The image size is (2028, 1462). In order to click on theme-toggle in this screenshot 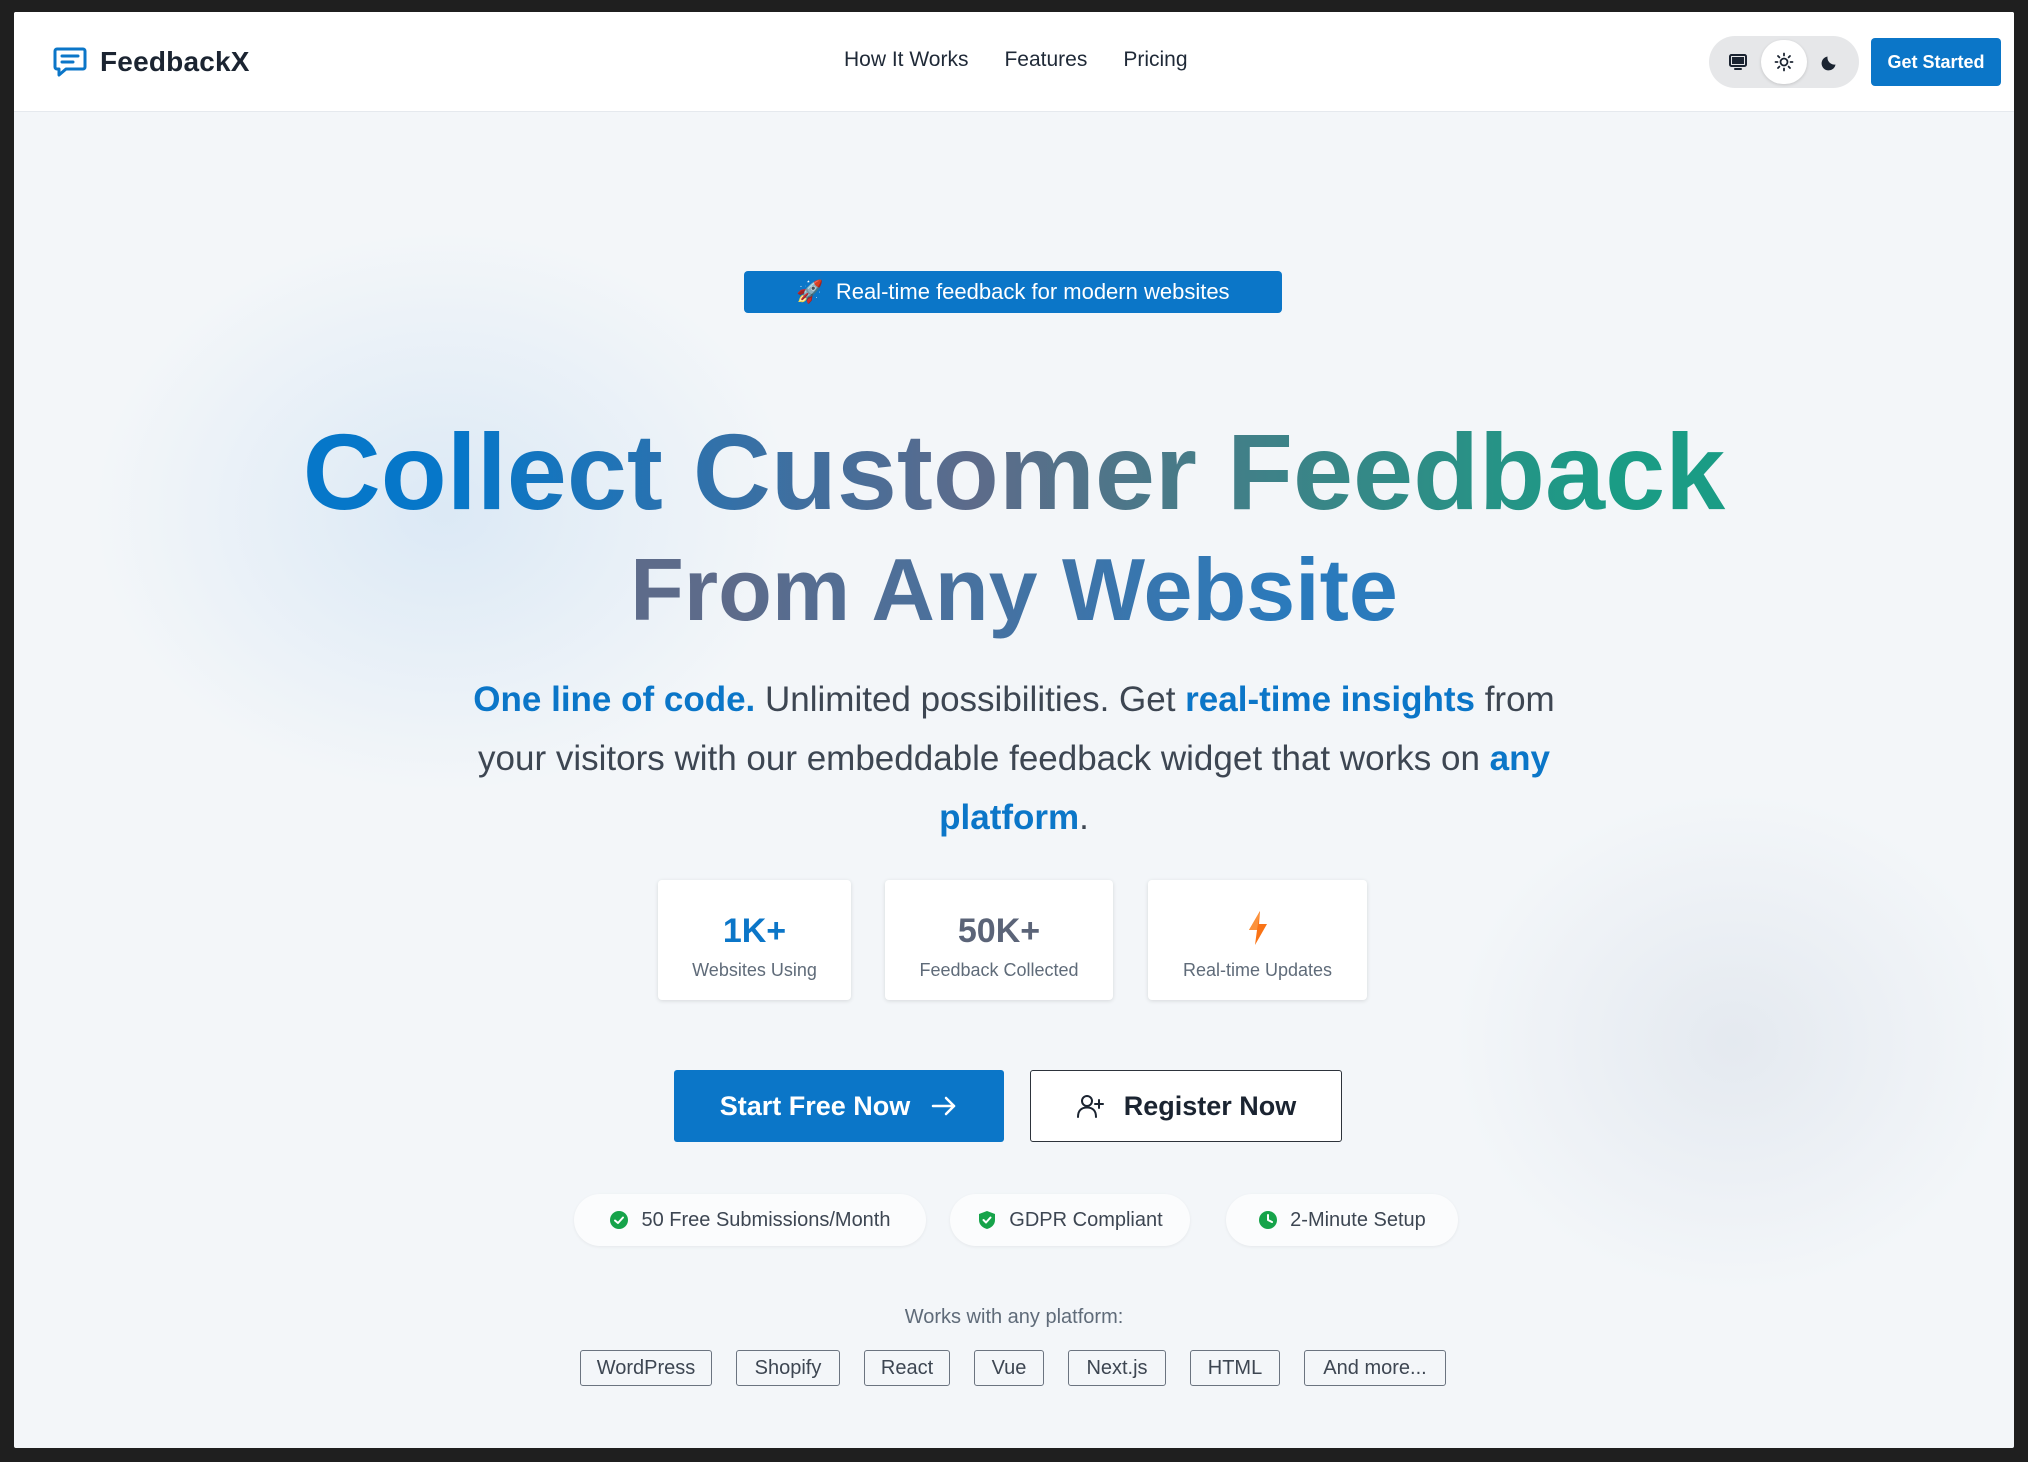, I will do `click(1784, 62)`.